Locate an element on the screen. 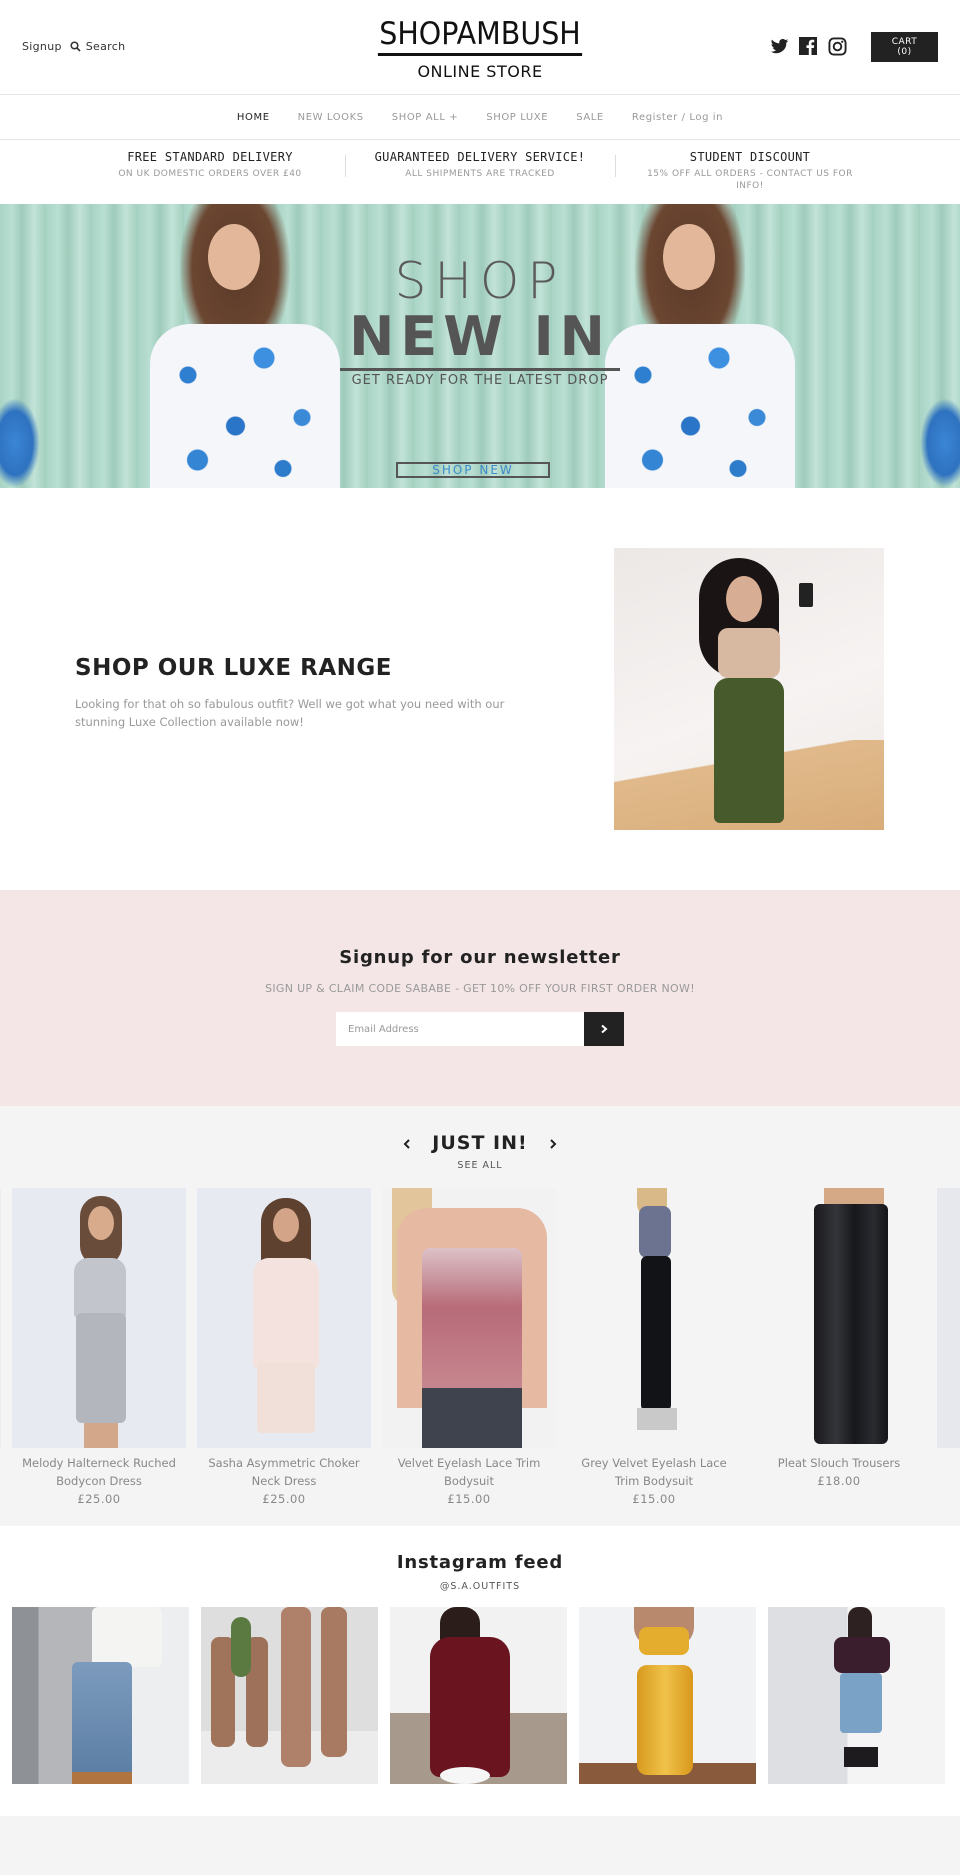 The image size is (960, 1875). instagram-grid is located at coordinates (478, 1695).